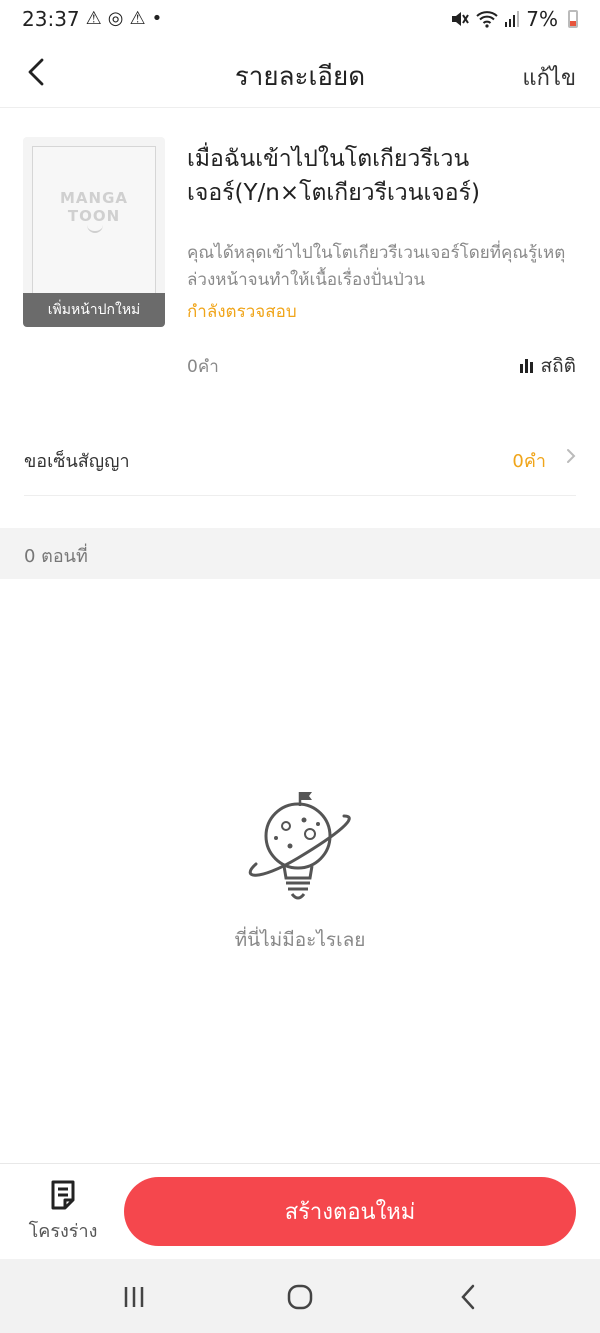  Describe the element at coordinates (461, 19) in the screenshot. I see `mute-icon` at that location.